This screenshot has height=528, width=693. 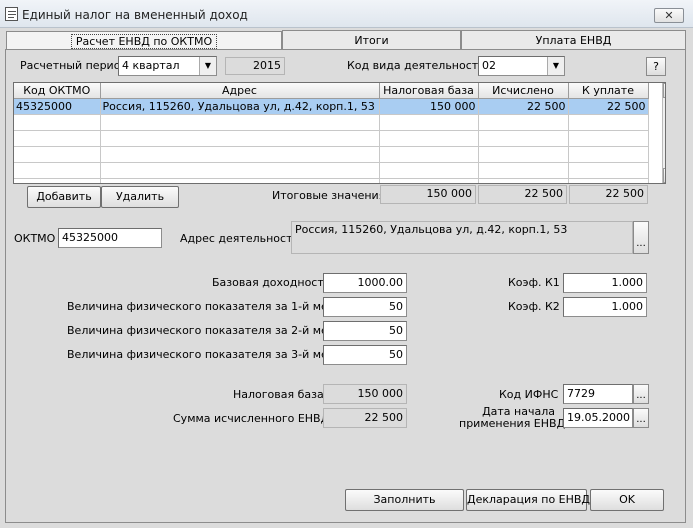 I want to click on cell-tax-base: 150 000, so click(x=429, y=106).